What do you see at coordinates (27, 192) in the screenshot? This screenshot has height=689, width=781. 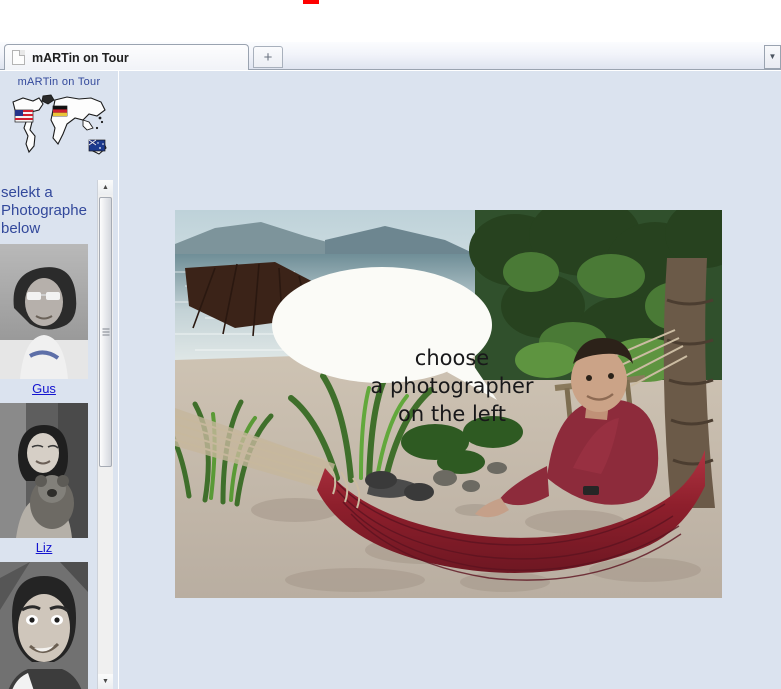 I see `sidebar-heading-line-1: selekt a` at bounding box center [27, 192].